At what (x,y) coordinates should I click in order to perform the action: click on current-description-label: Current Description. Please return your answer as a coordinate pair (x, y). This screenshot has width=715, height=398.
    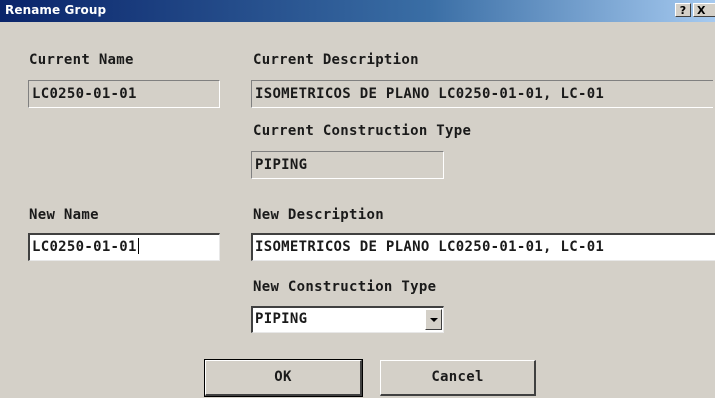
    Looking at the image, I should click on (336, 60).